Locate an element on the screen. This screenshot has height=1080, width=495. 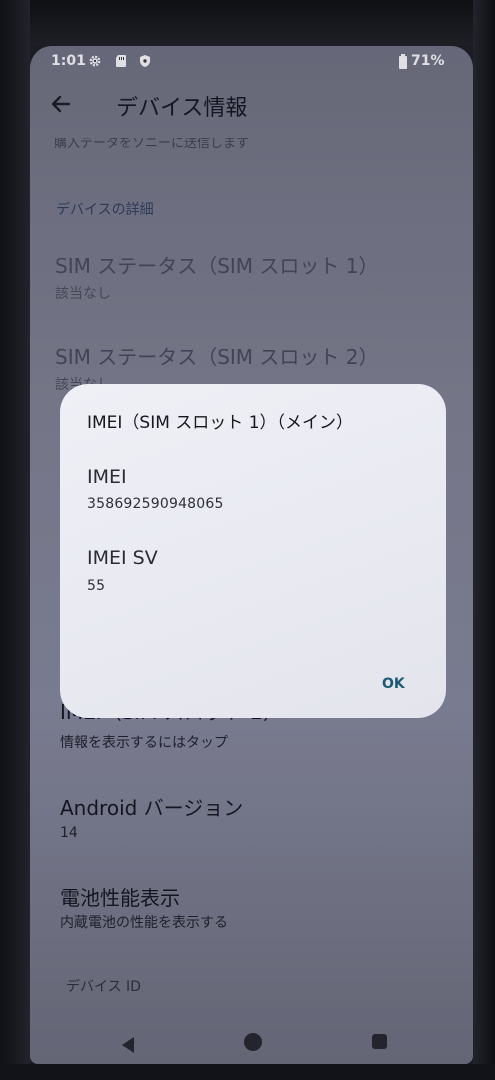
nav-home-circle-icon is located at coordinates (253, 1042).